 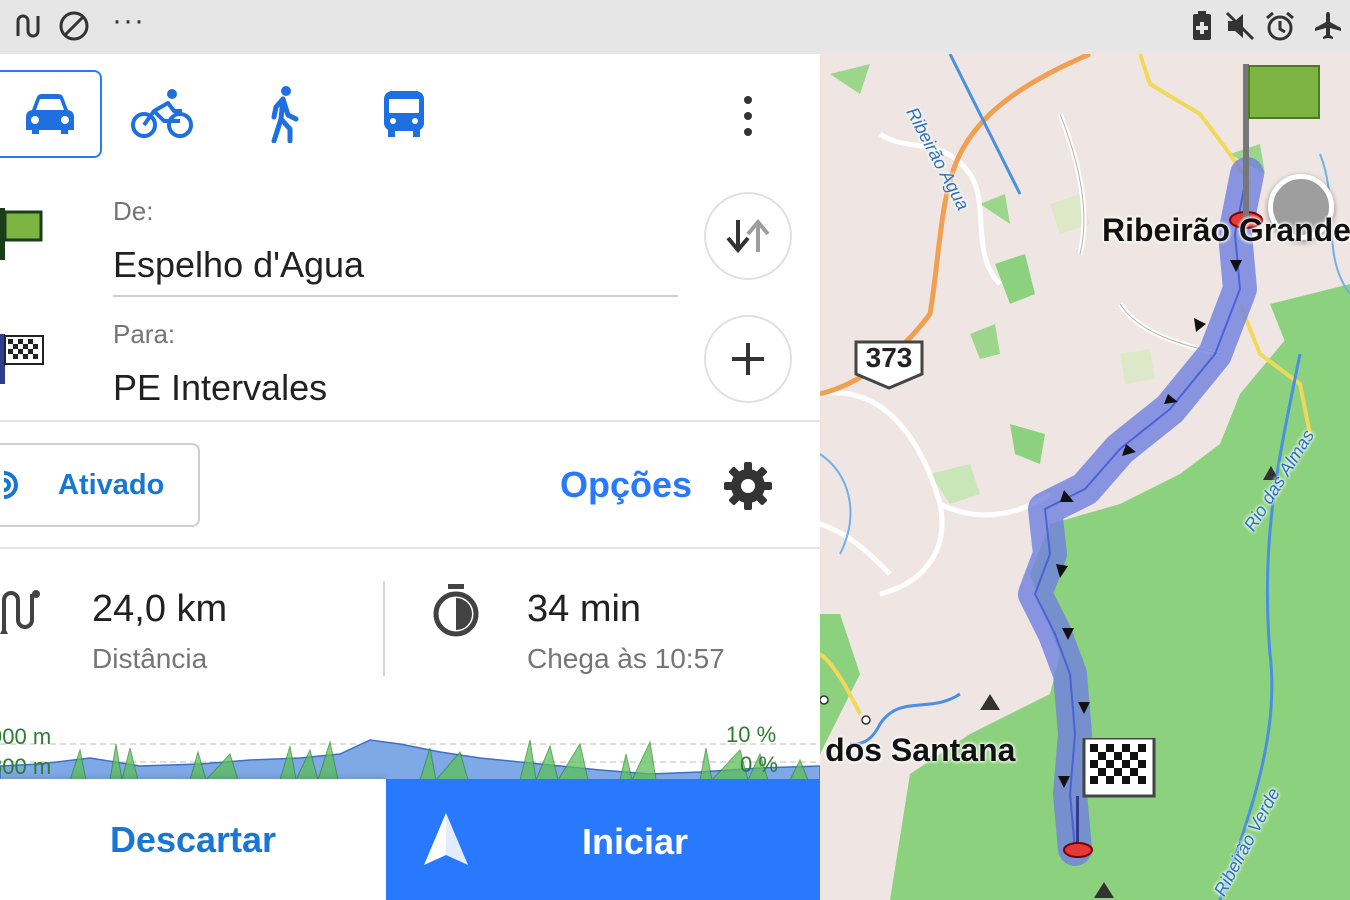 I want to click on plus-icon, so click(x=748, y=359).